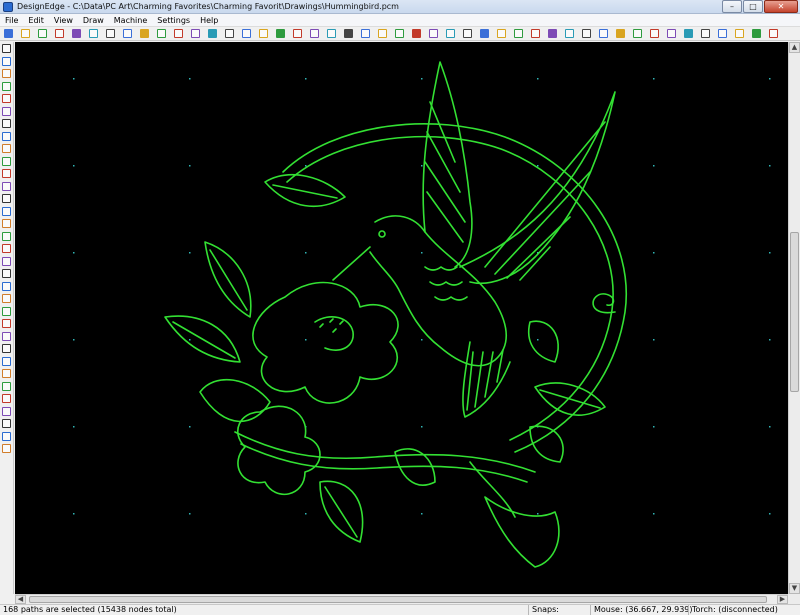 The height and width of the screenshot is (615, 800). Describe the element at coordinates (794, 312) in the screenshot. I see `vertical-scroll-thumb` at that location.